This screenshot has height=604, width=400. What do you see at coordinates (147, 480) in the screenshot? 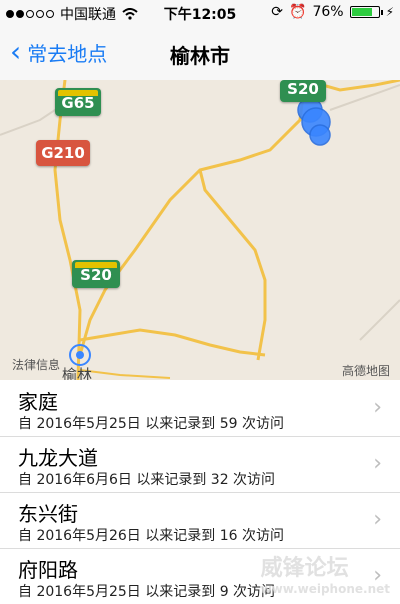
I see `place-detail: 自 2016年6月6日 以来记录到 32 次访问` at bounding box center [147, 480].